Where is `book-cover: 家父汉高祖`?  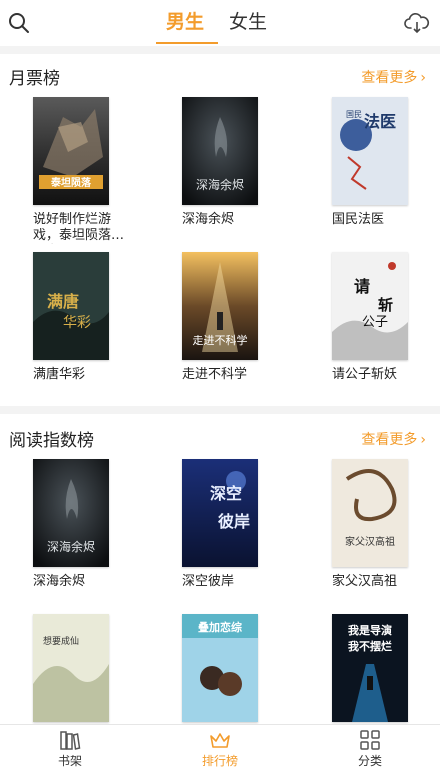 book-cover: 家父汉高祖 is located at coordinates (370, 513).